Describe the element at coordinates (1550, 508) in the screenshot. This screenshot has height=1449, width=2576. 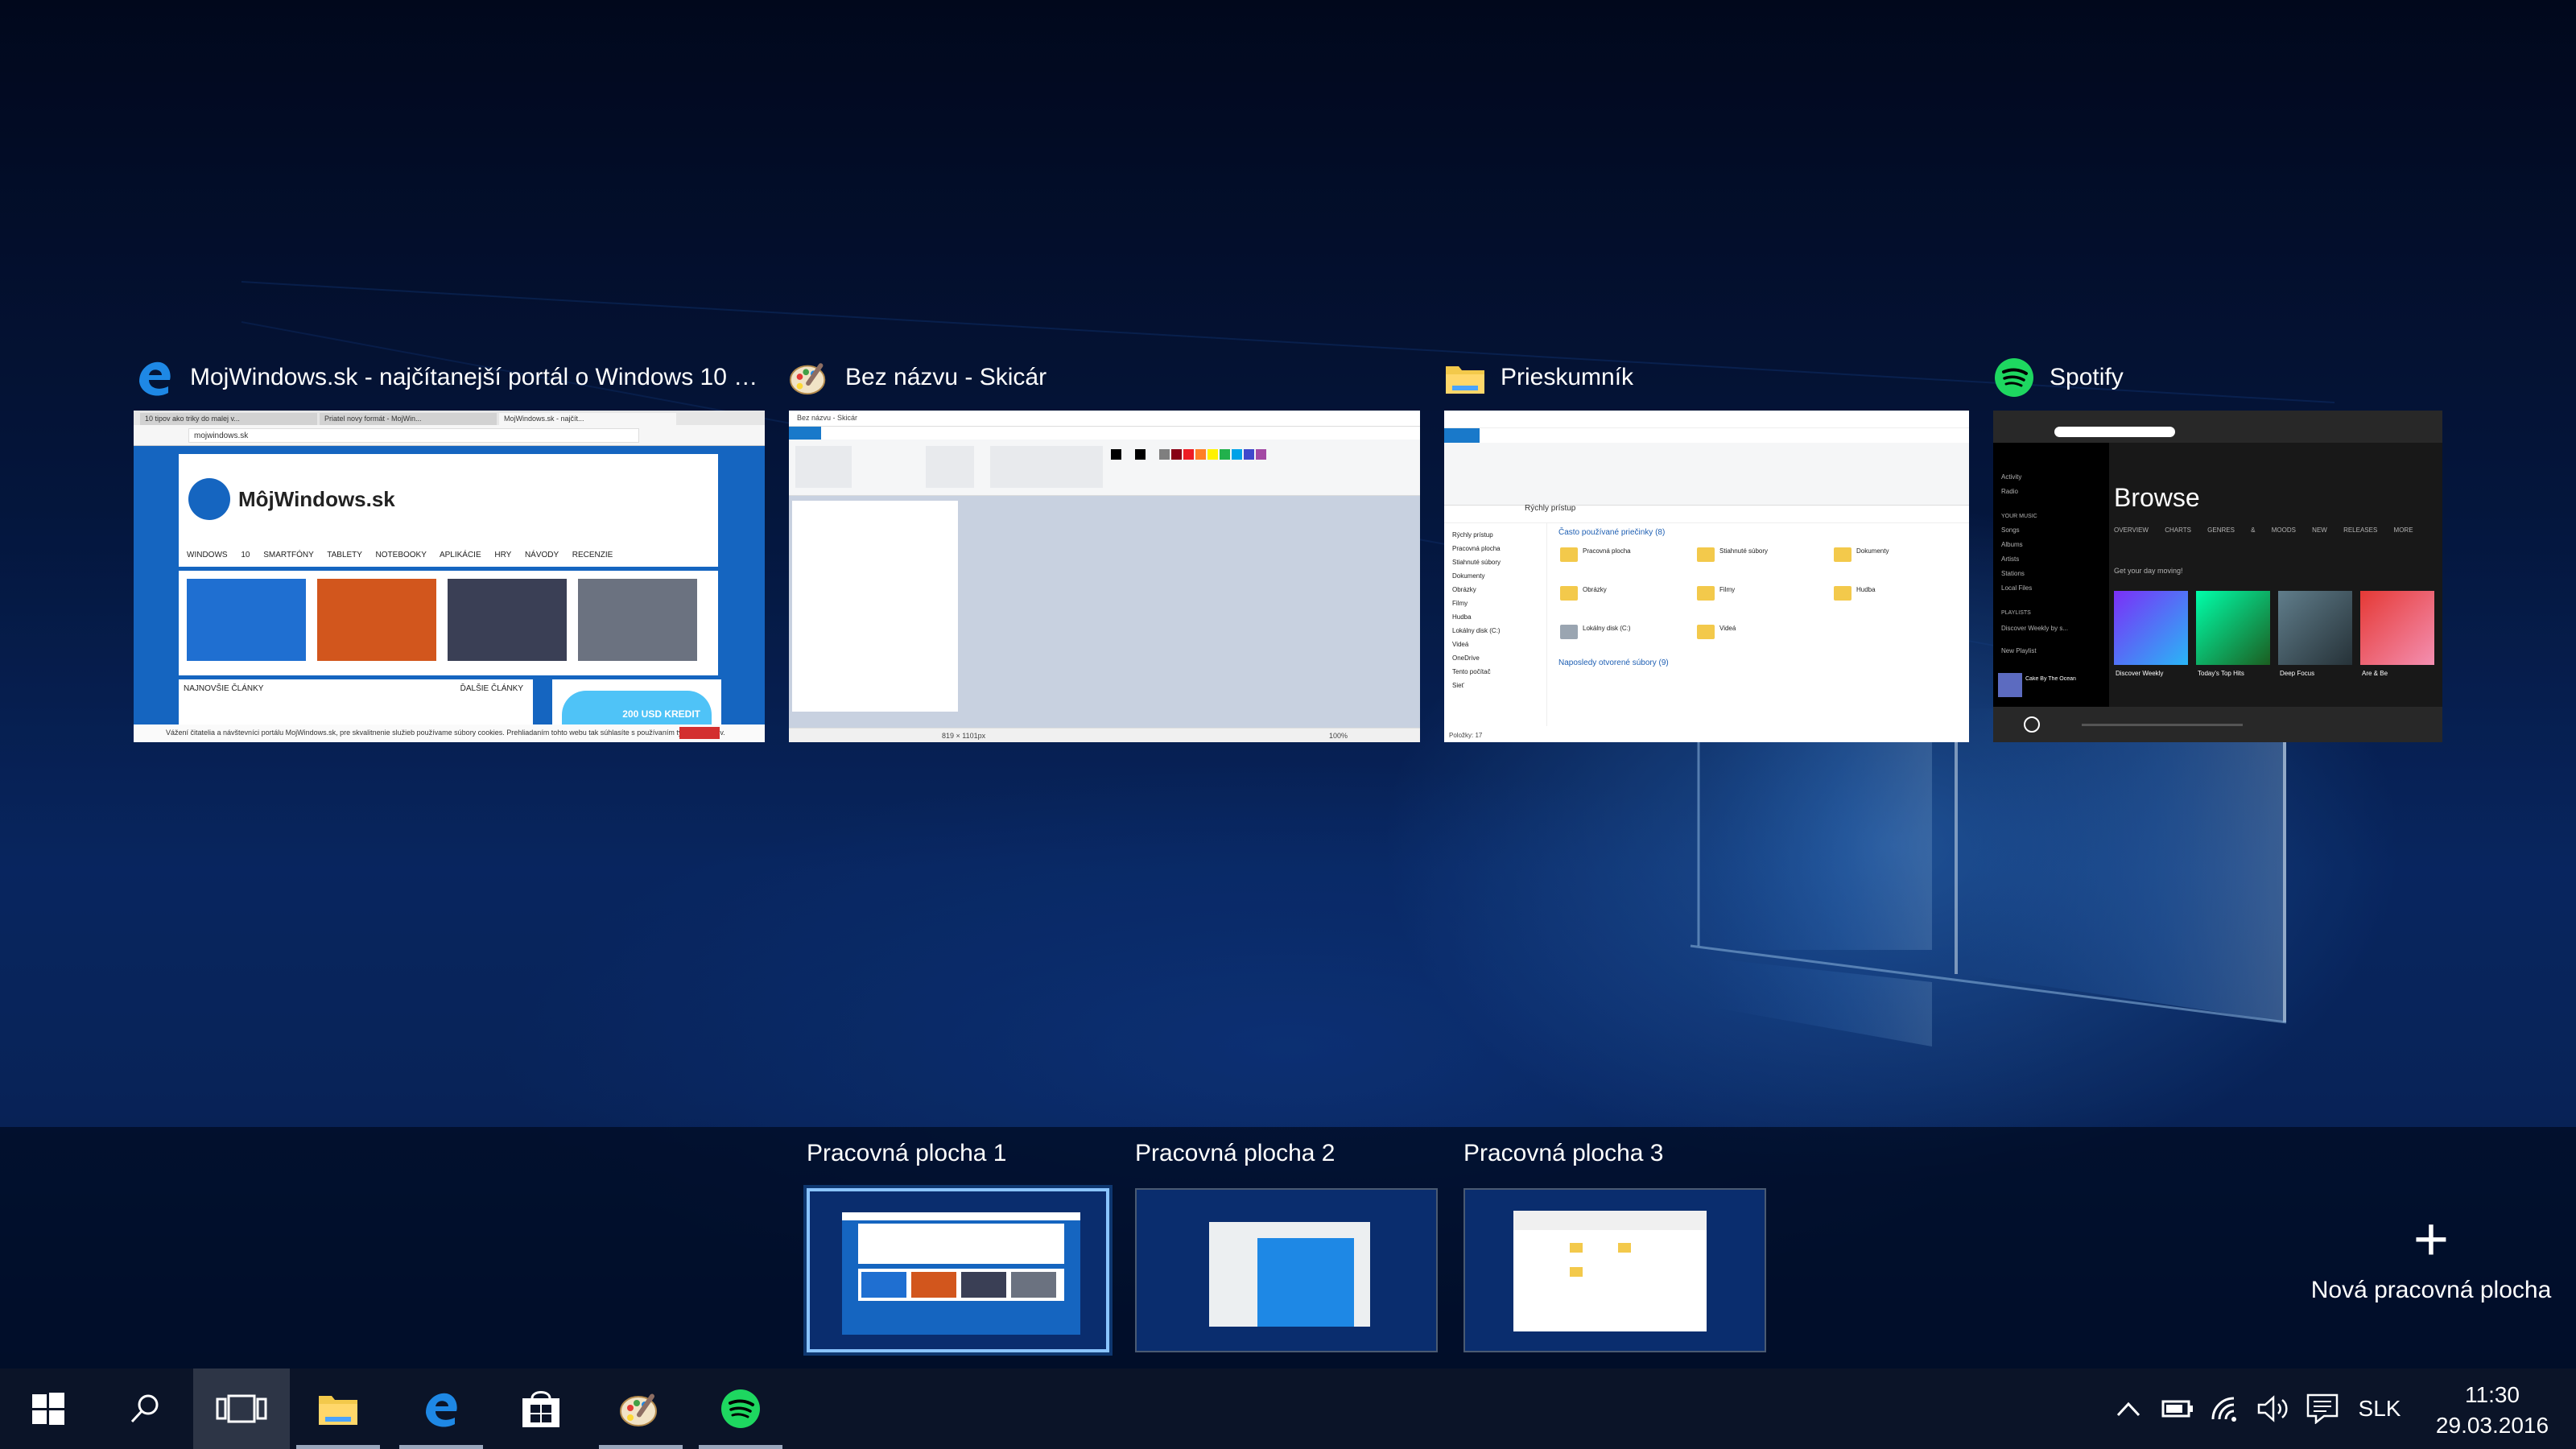
I see `current-path: Rýchly prístup` at that location.